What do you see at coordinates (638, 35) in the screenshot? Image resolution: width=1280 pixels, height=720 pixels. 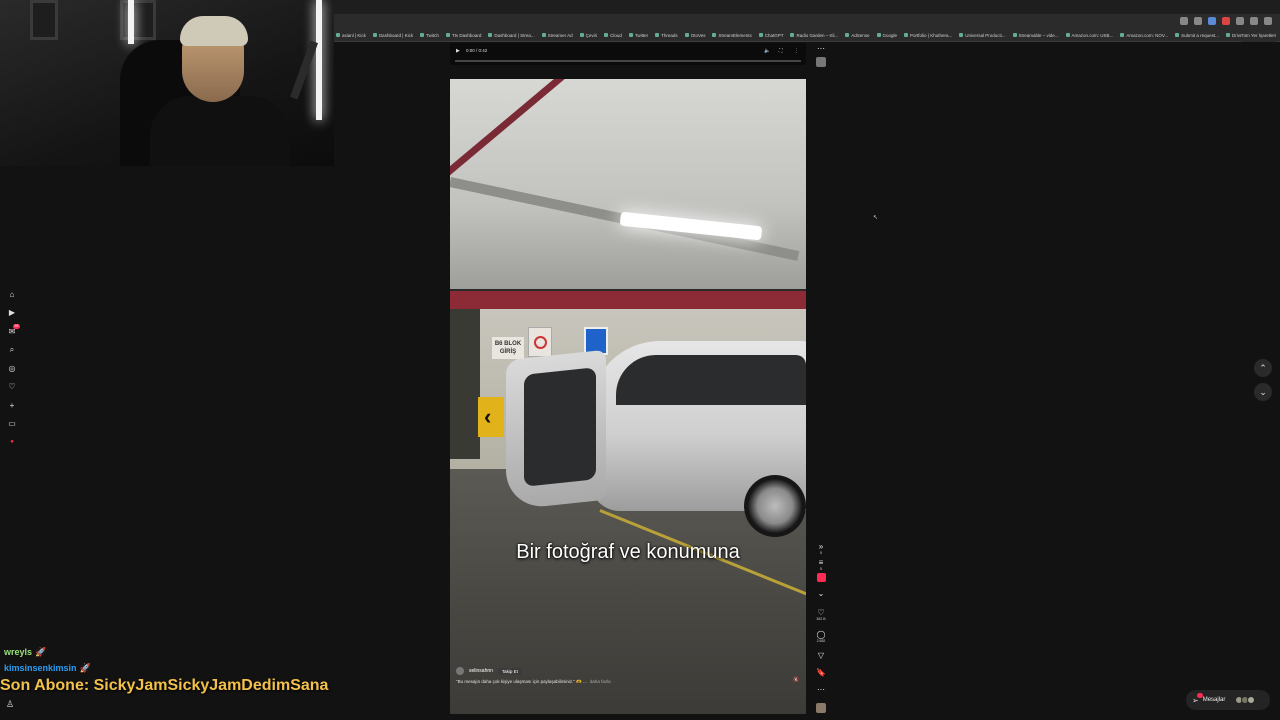 I see `bookmark-item: Twitter` at bounding box center [638, 35].